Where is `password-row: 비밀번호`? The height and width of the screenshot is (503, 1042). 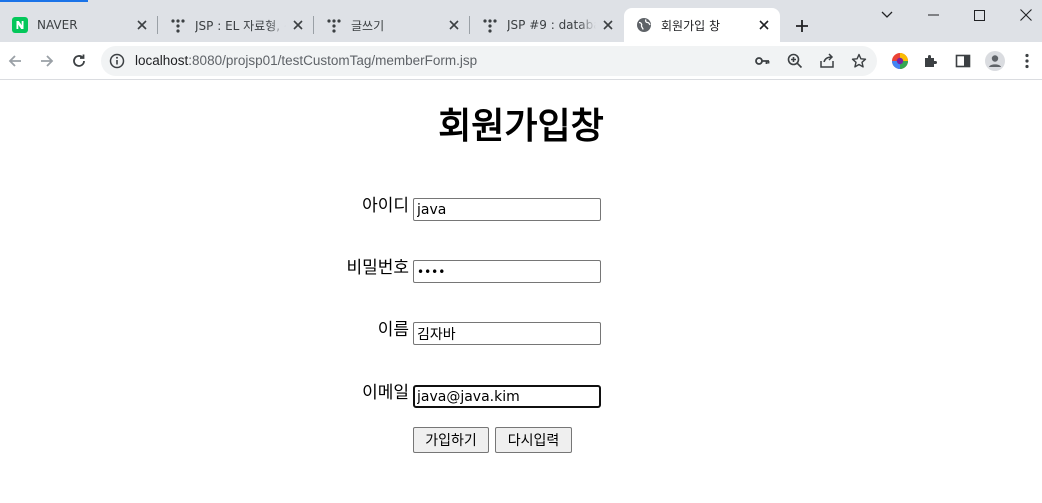
password-row: 비밀번호 is located at coordinates (521, 270).